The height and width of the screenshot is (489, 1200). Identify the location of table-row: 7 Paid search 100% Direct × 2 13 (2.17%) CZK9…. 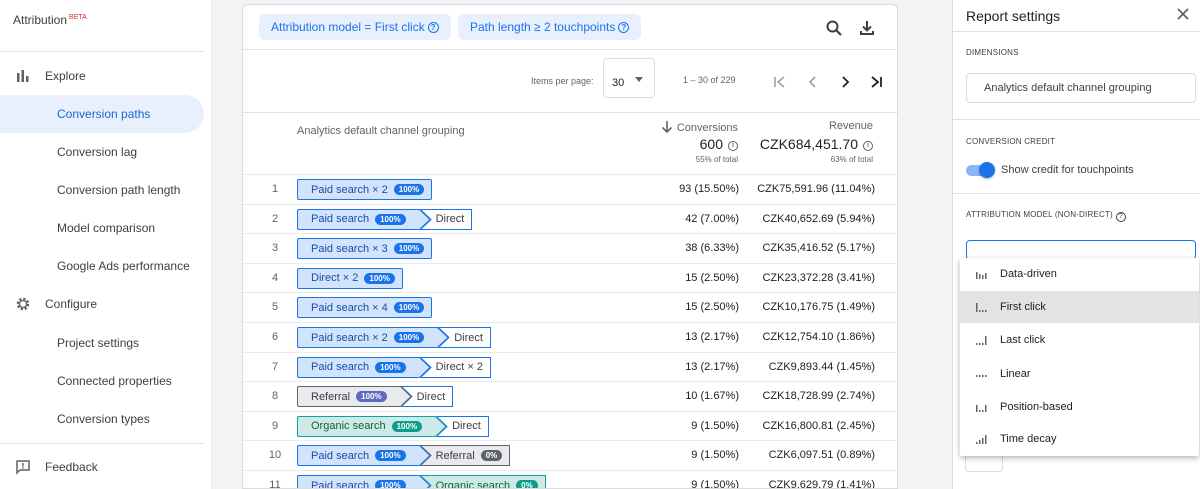
(570, 366).